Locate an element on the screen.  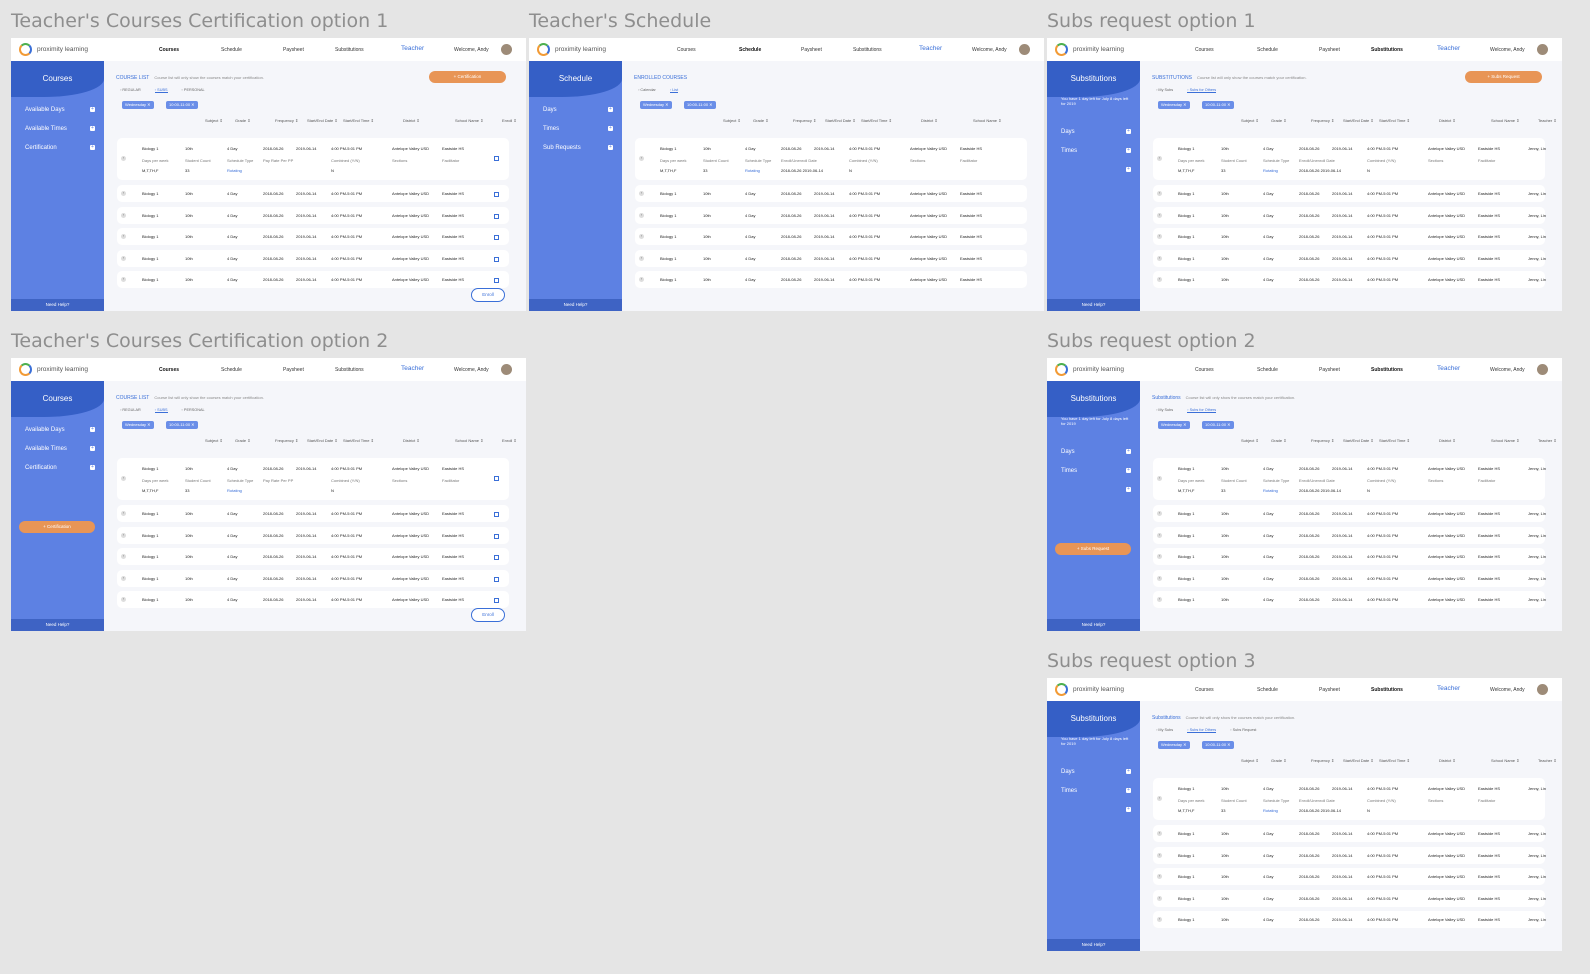
column-header: Grade ⇕ is located at coordinates (1279, 120).